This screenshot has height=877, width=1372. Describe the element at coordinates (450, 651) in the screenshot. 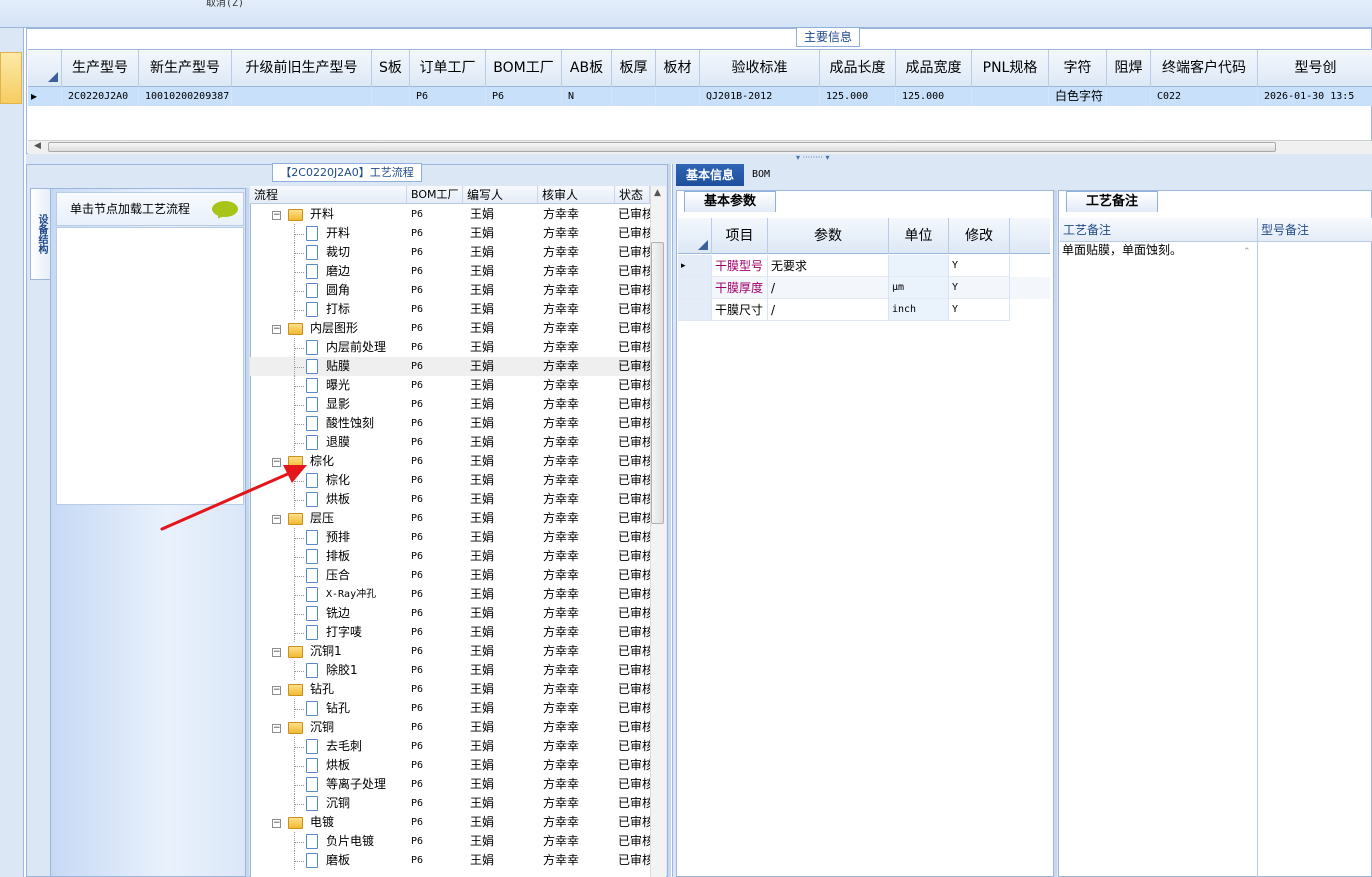

I see `tree-row: − 沉铜1 P6 王娟 方幸幸 已审核` at that location.